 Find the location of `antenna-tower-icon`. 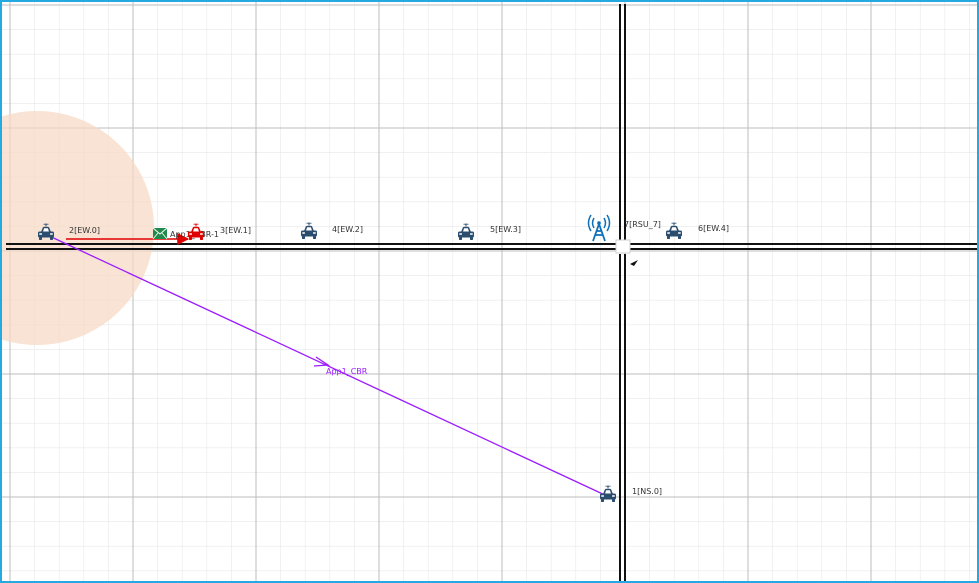

antenna-tower-icon is located at coordinates (599, 228).